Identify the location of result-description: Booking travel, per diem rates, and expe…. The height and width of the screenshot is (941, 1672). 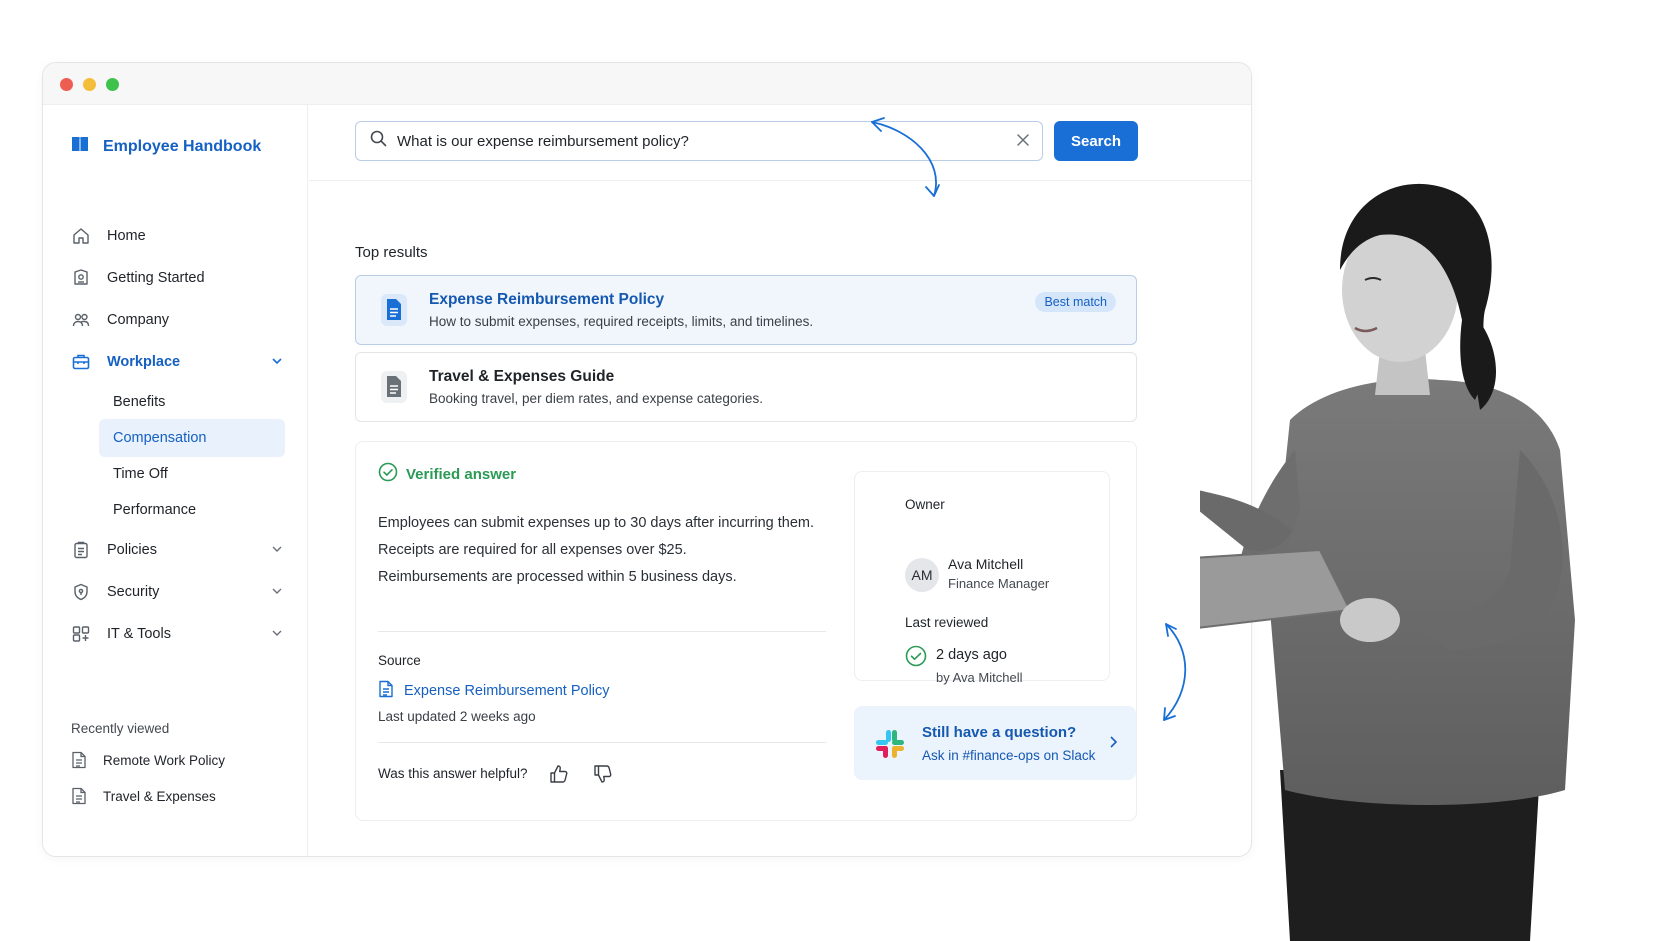
(596, 398).